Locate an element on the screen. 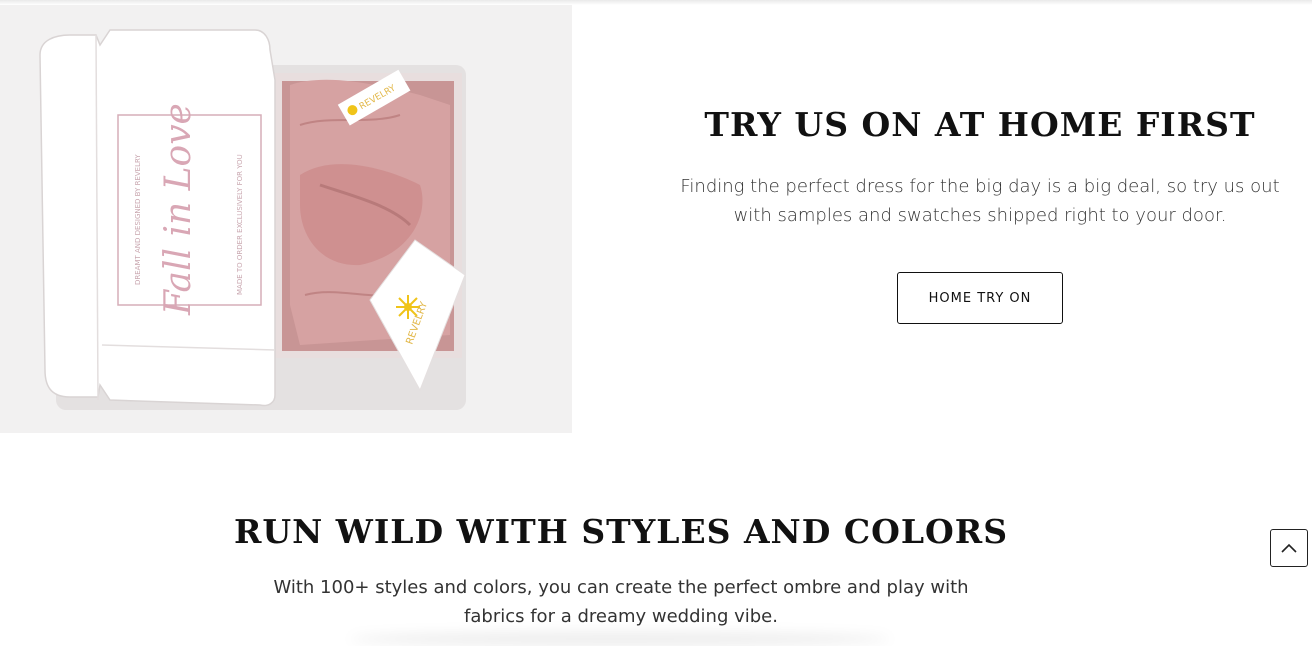  scroll-to-top-button is located at coordinates (1289, 548).